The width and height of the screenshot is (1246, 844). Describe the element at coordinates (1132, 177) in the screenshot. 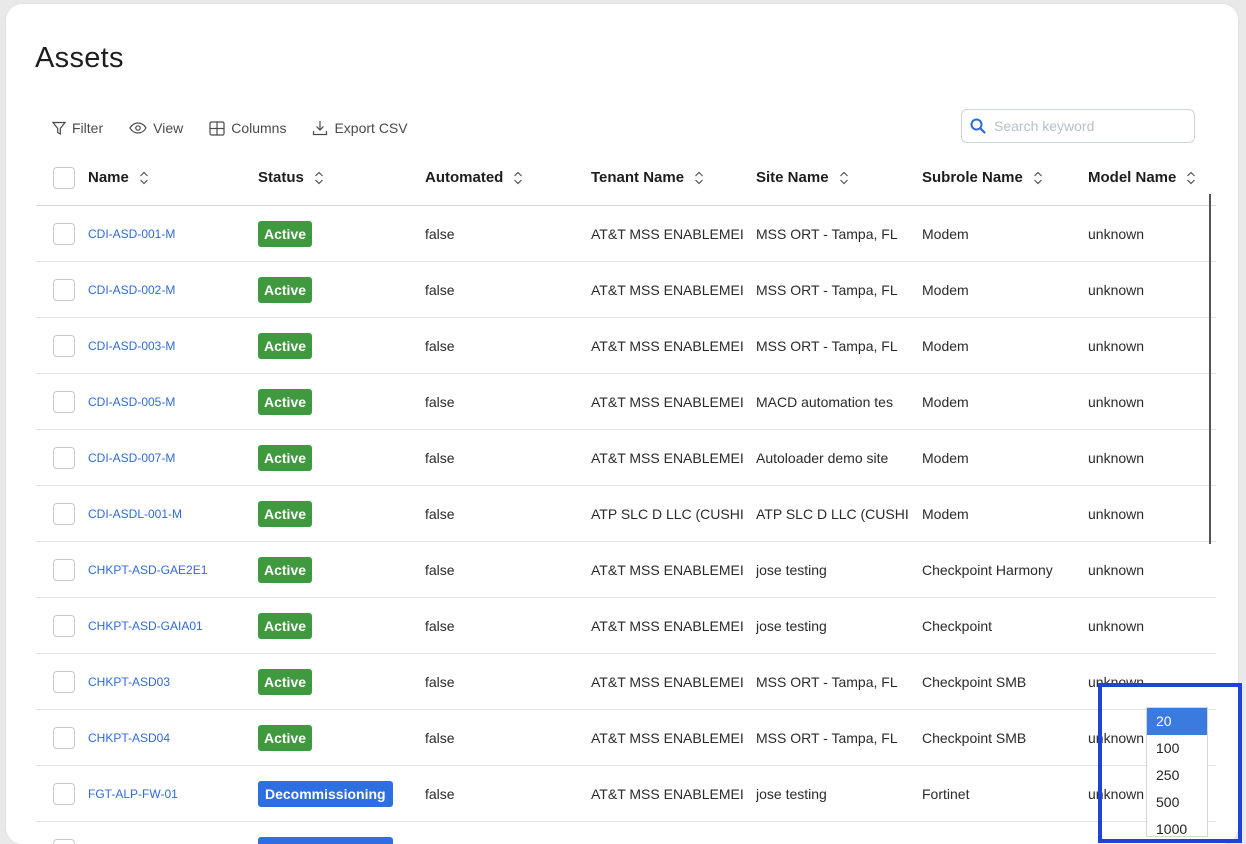

I see `column-header-label: Model Name` at that location.